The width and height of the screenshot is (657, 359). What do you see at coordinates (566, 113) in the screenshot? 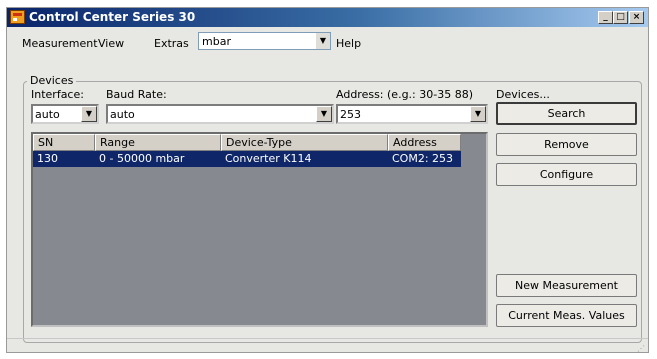
I see `search-button: Search` at bounding box center [566, 113].